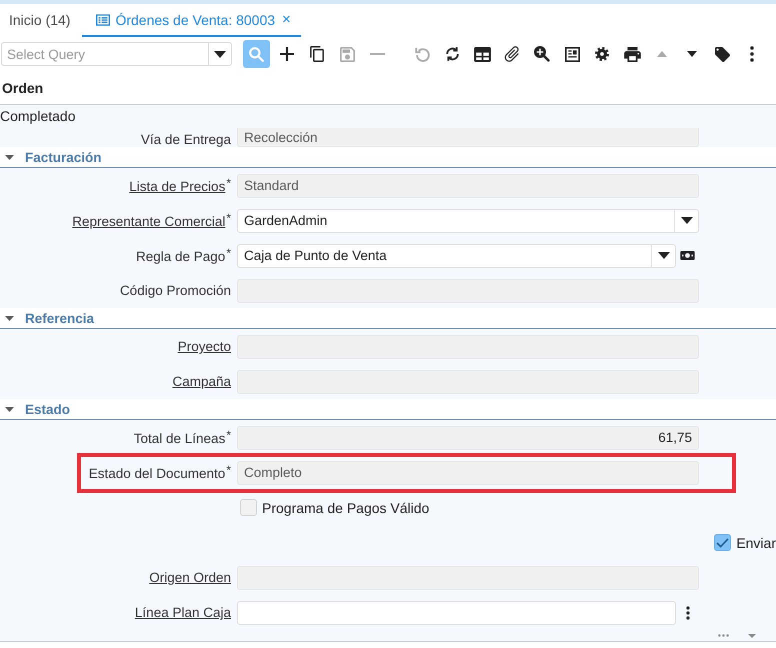 This screenshot has height=648, width=776. I want to click on list-icon, so click(103, 20).